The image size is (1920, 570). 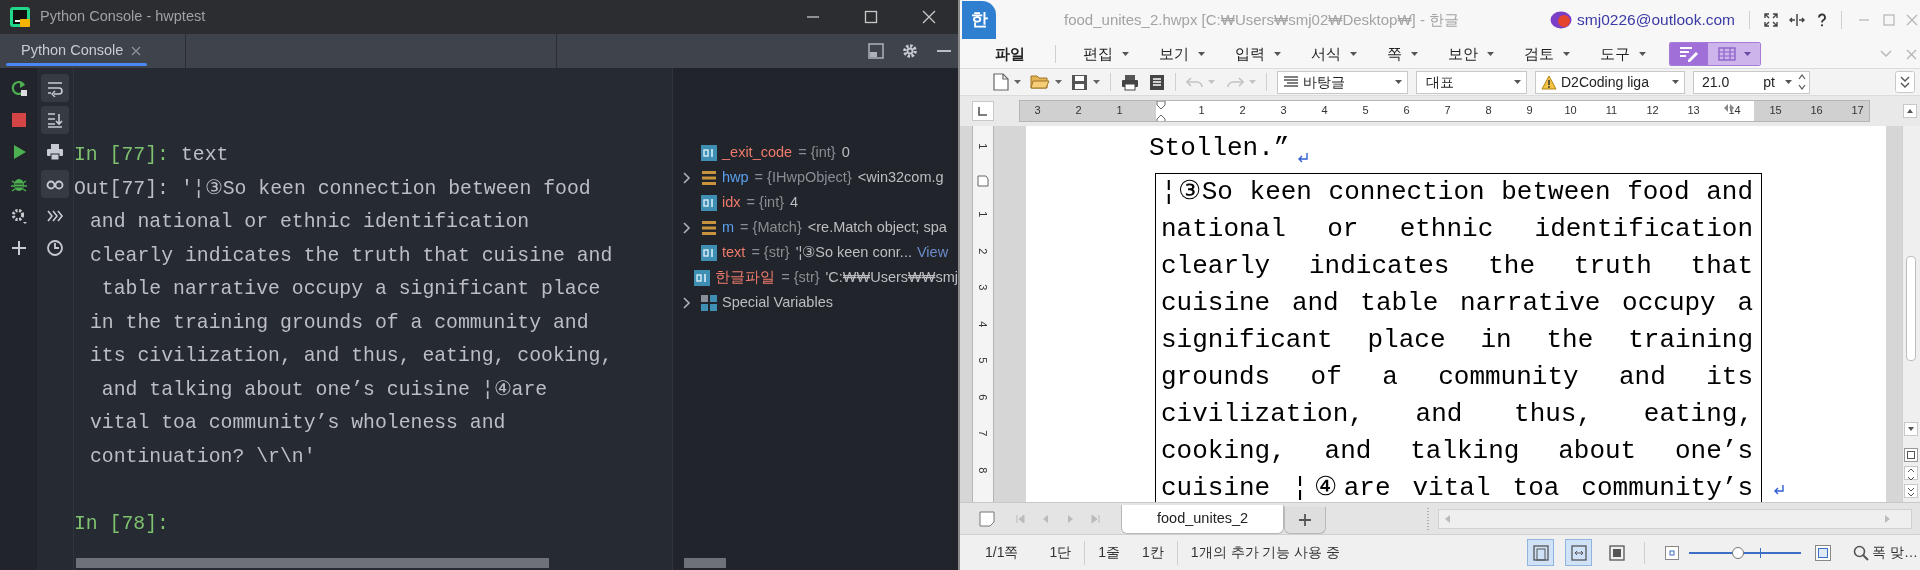 What do you see at coordinates (1258, 54) in the screenshot?
I see `menu-item: 입력` at bounding box center [1258, 54].